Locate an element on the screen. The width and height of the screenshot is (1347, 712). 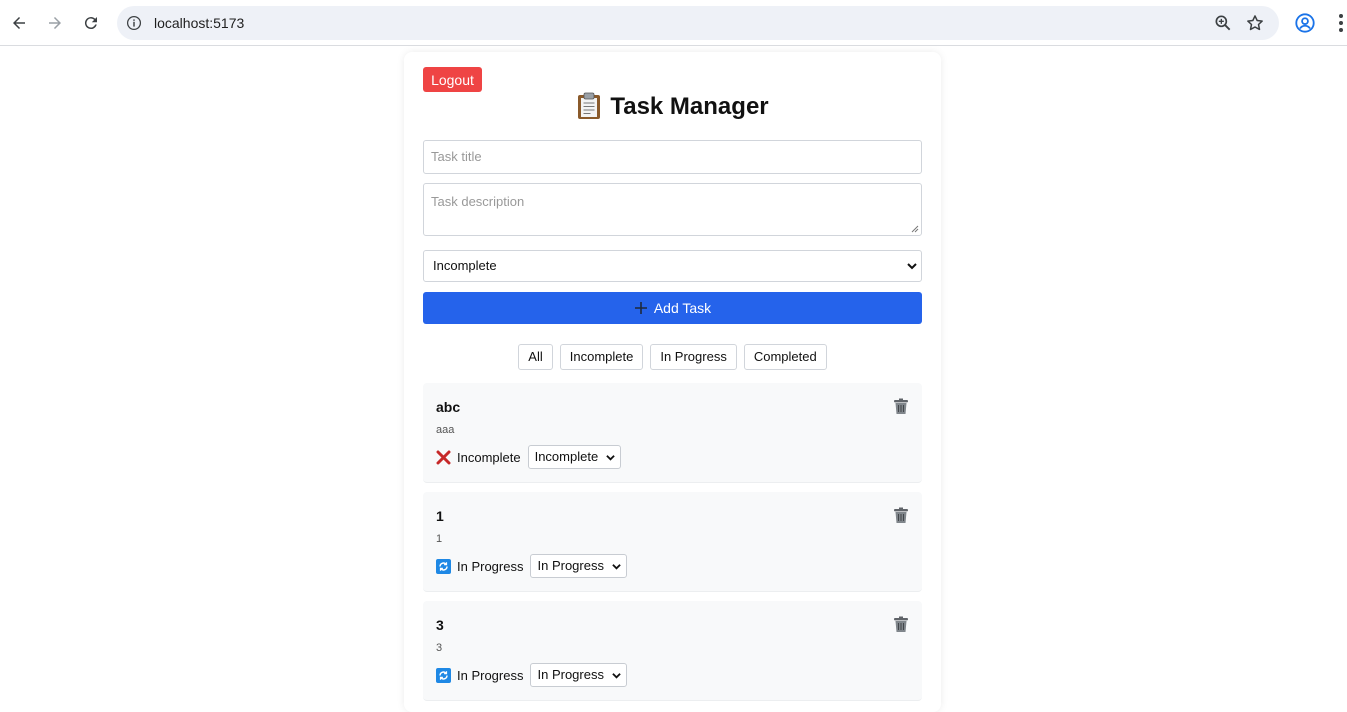
filter-all-button: All is located at coordinates (535, 357).